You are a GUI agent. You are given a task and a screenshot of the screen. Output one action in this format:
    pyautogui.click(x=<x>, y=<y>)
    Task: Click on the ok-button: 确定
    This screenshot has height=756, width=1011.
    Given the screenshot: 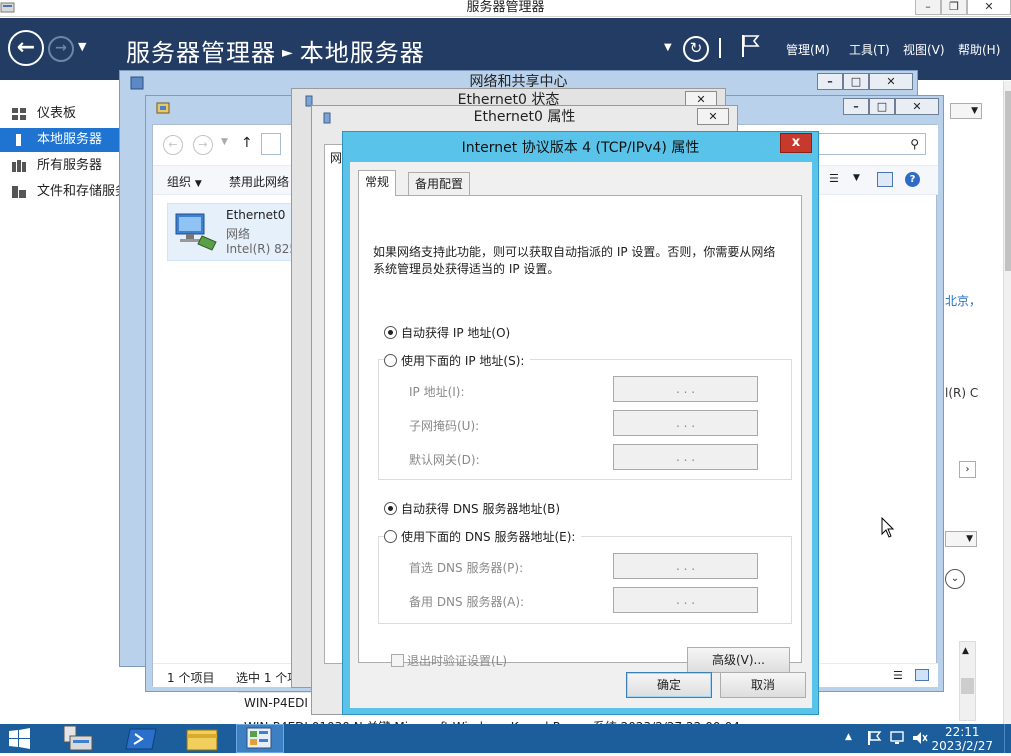 What is the action you would take?
    pyautogui.click(x=669, y=685)
    